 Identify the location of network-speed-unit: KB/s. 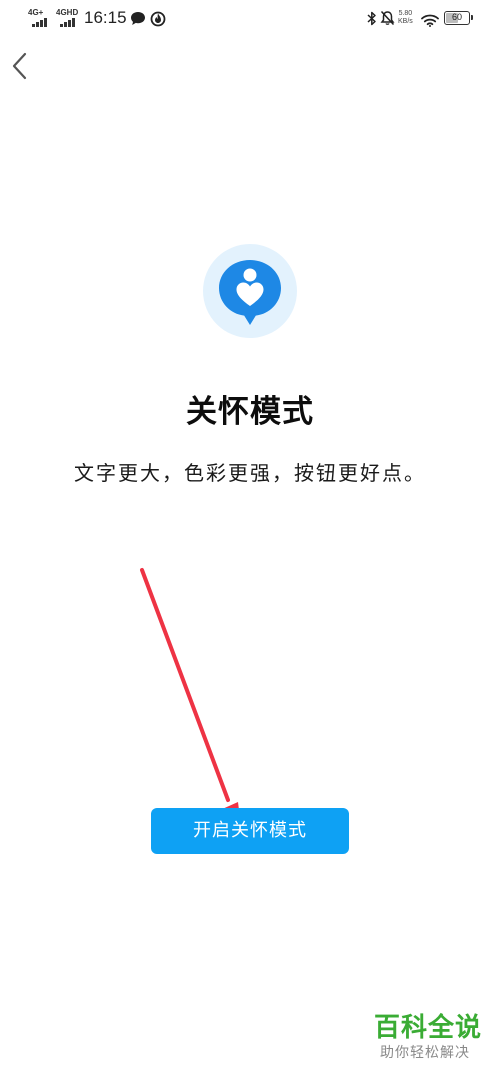
(405, 21).